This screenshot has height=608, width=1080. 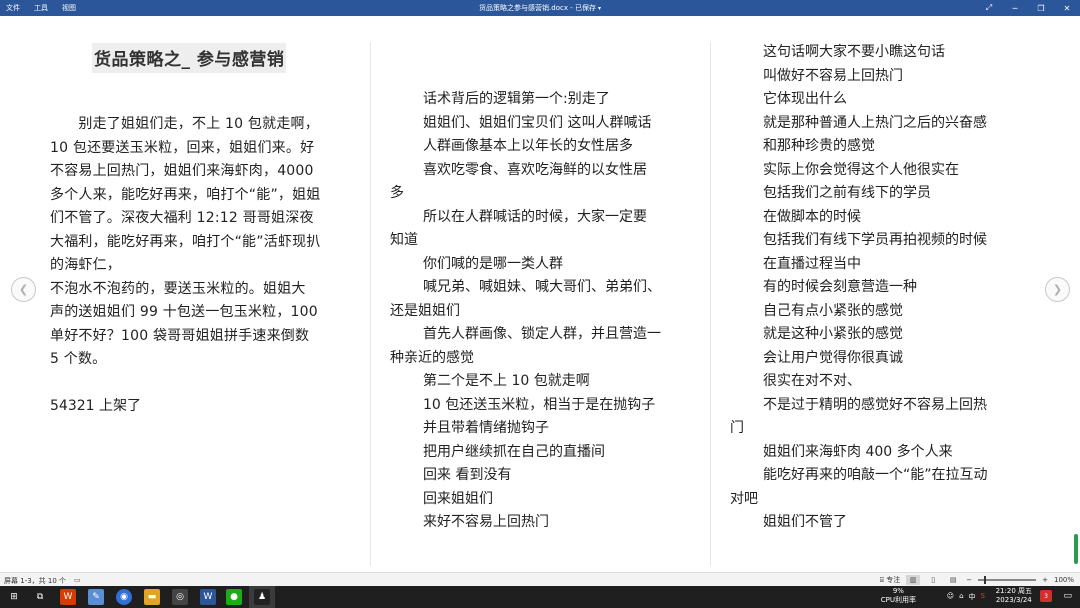 I want to click on browser-icon: ◉, so click(x=124, y=597).